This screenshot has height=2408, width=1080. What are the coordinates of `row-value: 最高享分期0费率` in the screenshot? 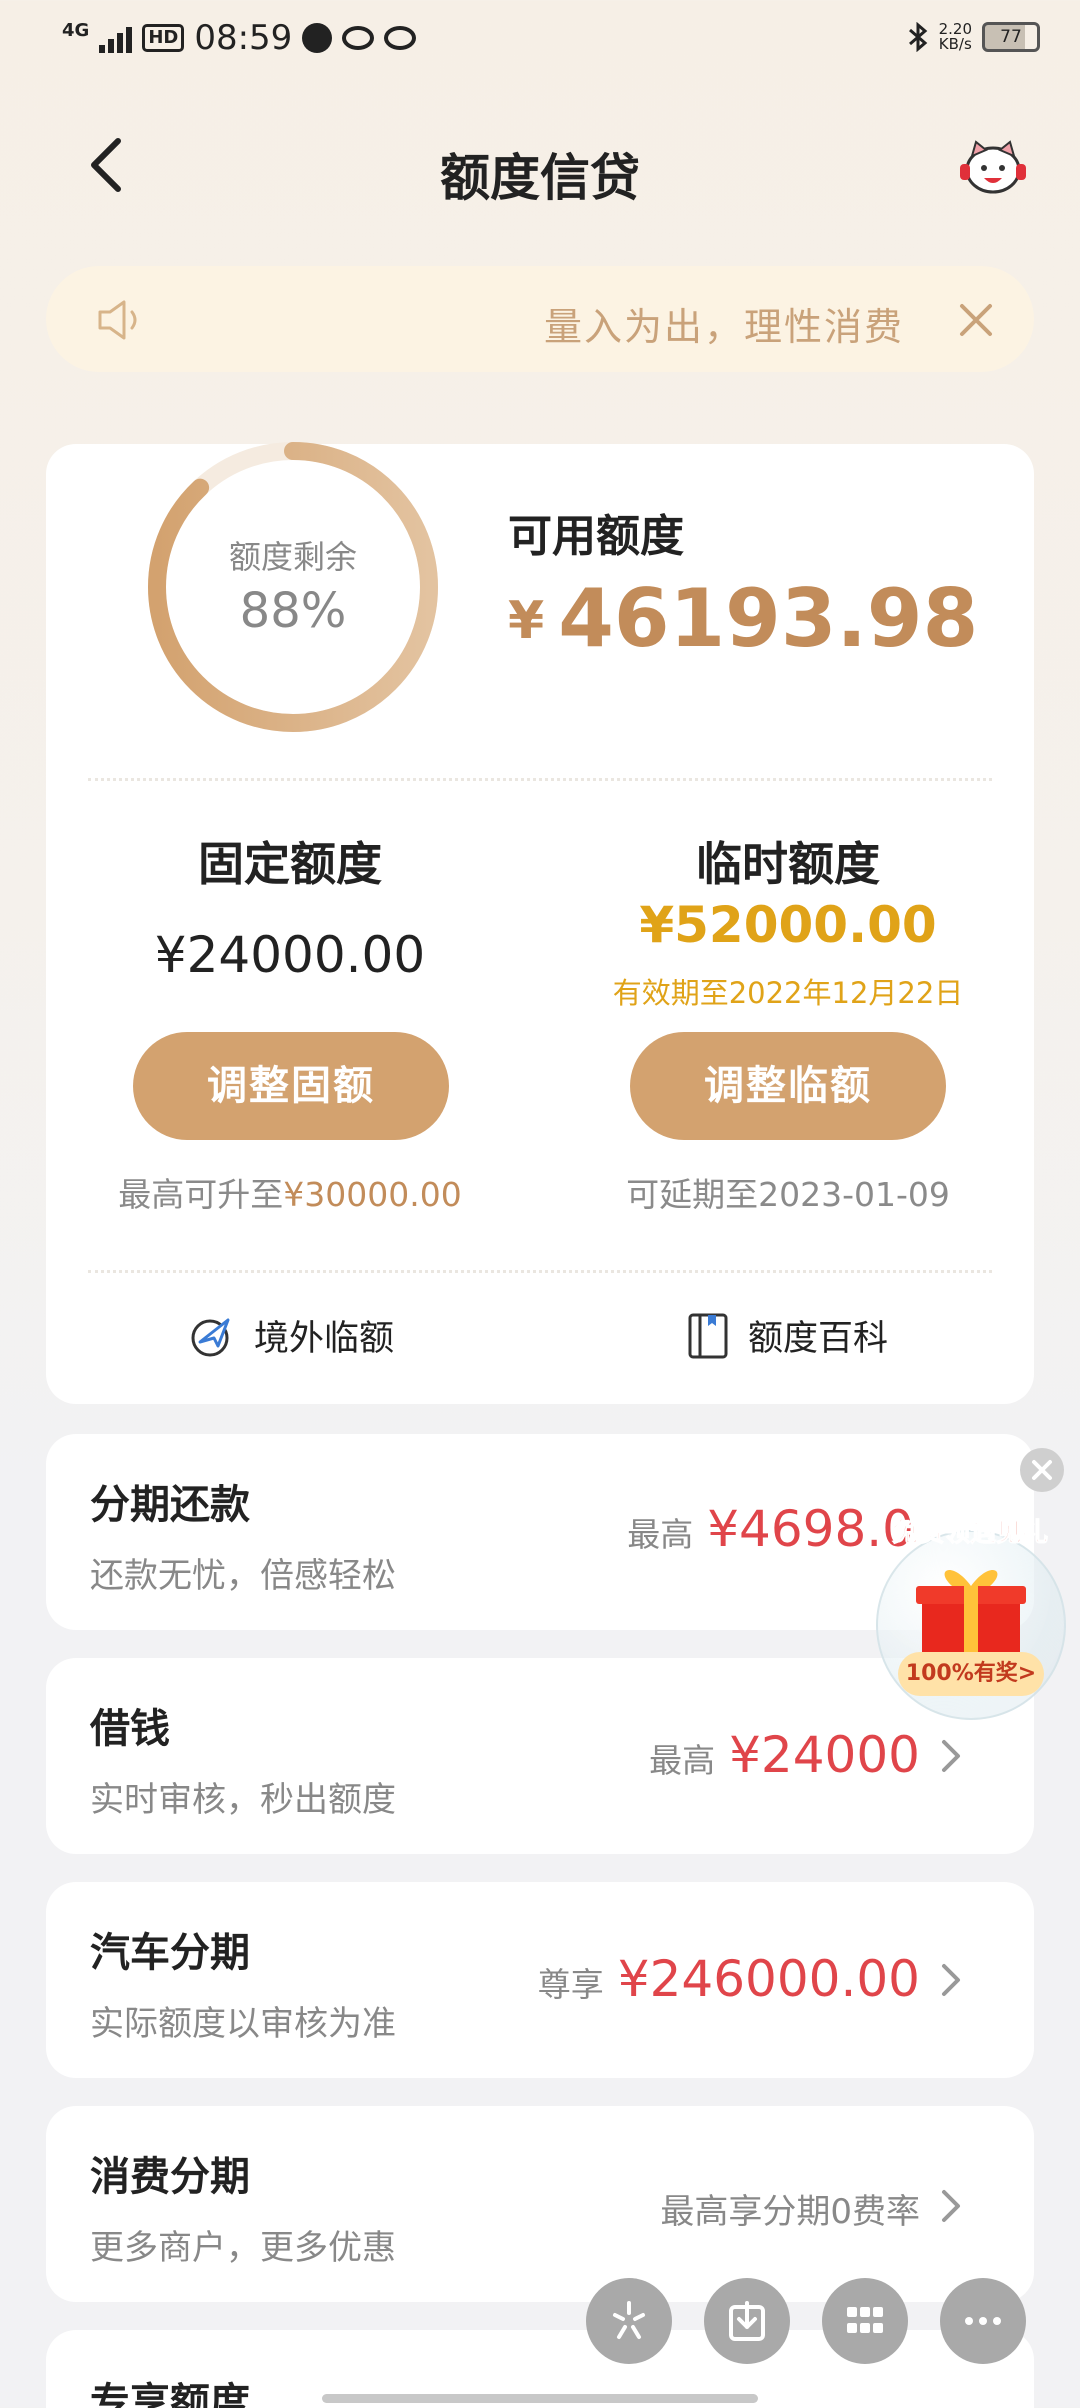 It's located at (790, 2208).